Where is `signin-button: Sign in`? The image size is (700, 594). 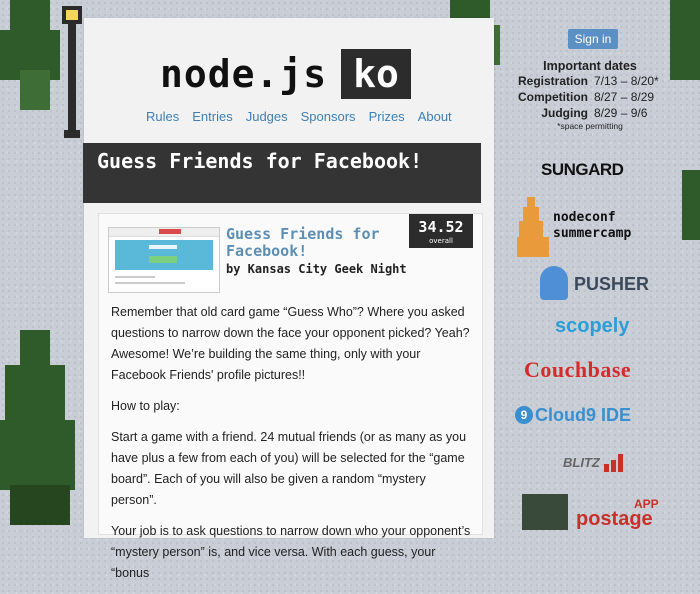
signin-button: Sign in is located at coordinates (593, 39).